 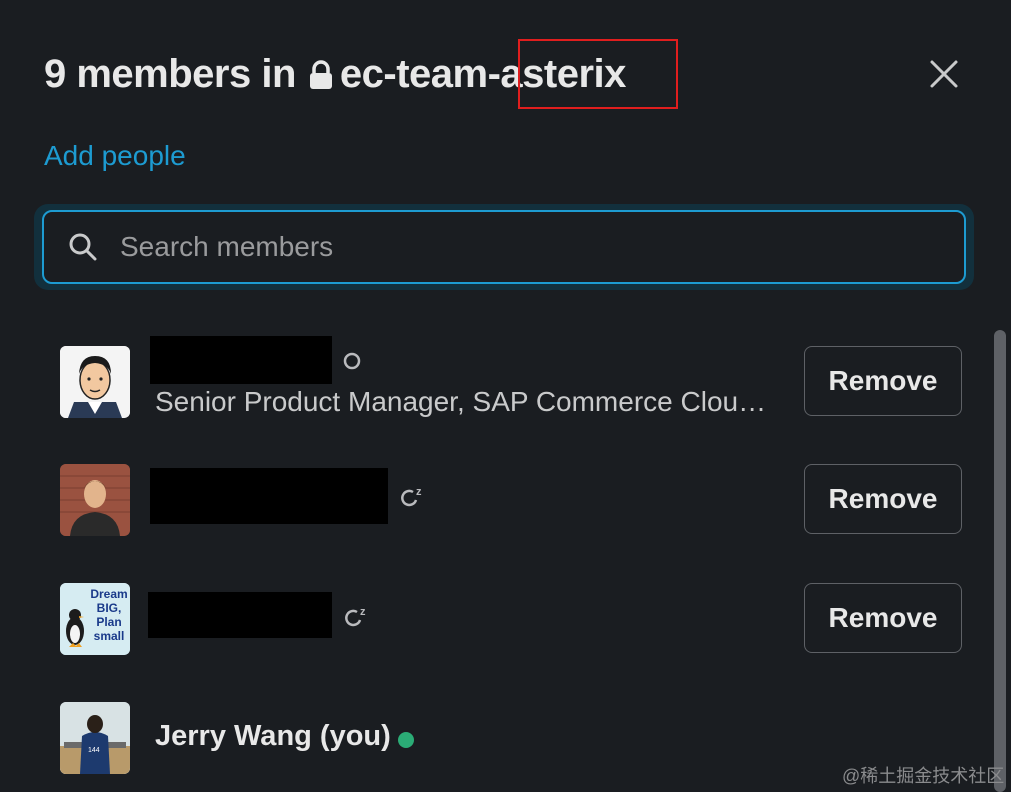 What do you see at coordinates (1000, 561) in the screenshot?
I see `scrollbar` at bounding box center [1000, 561].